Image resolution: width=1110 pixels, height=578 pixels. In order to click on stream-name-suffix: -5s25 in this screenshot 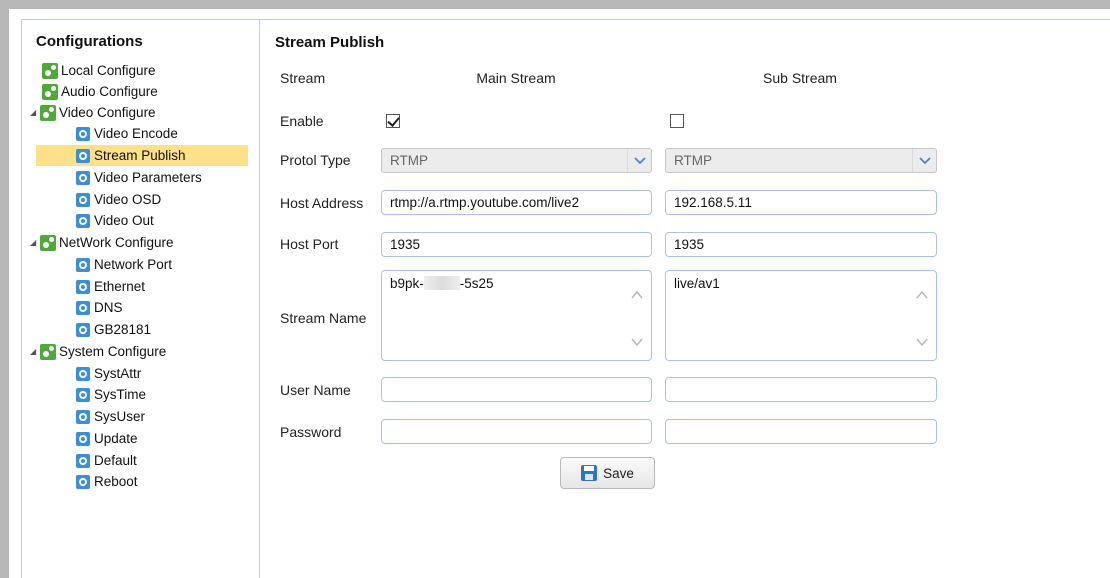, I will do `click(476, 283)`.